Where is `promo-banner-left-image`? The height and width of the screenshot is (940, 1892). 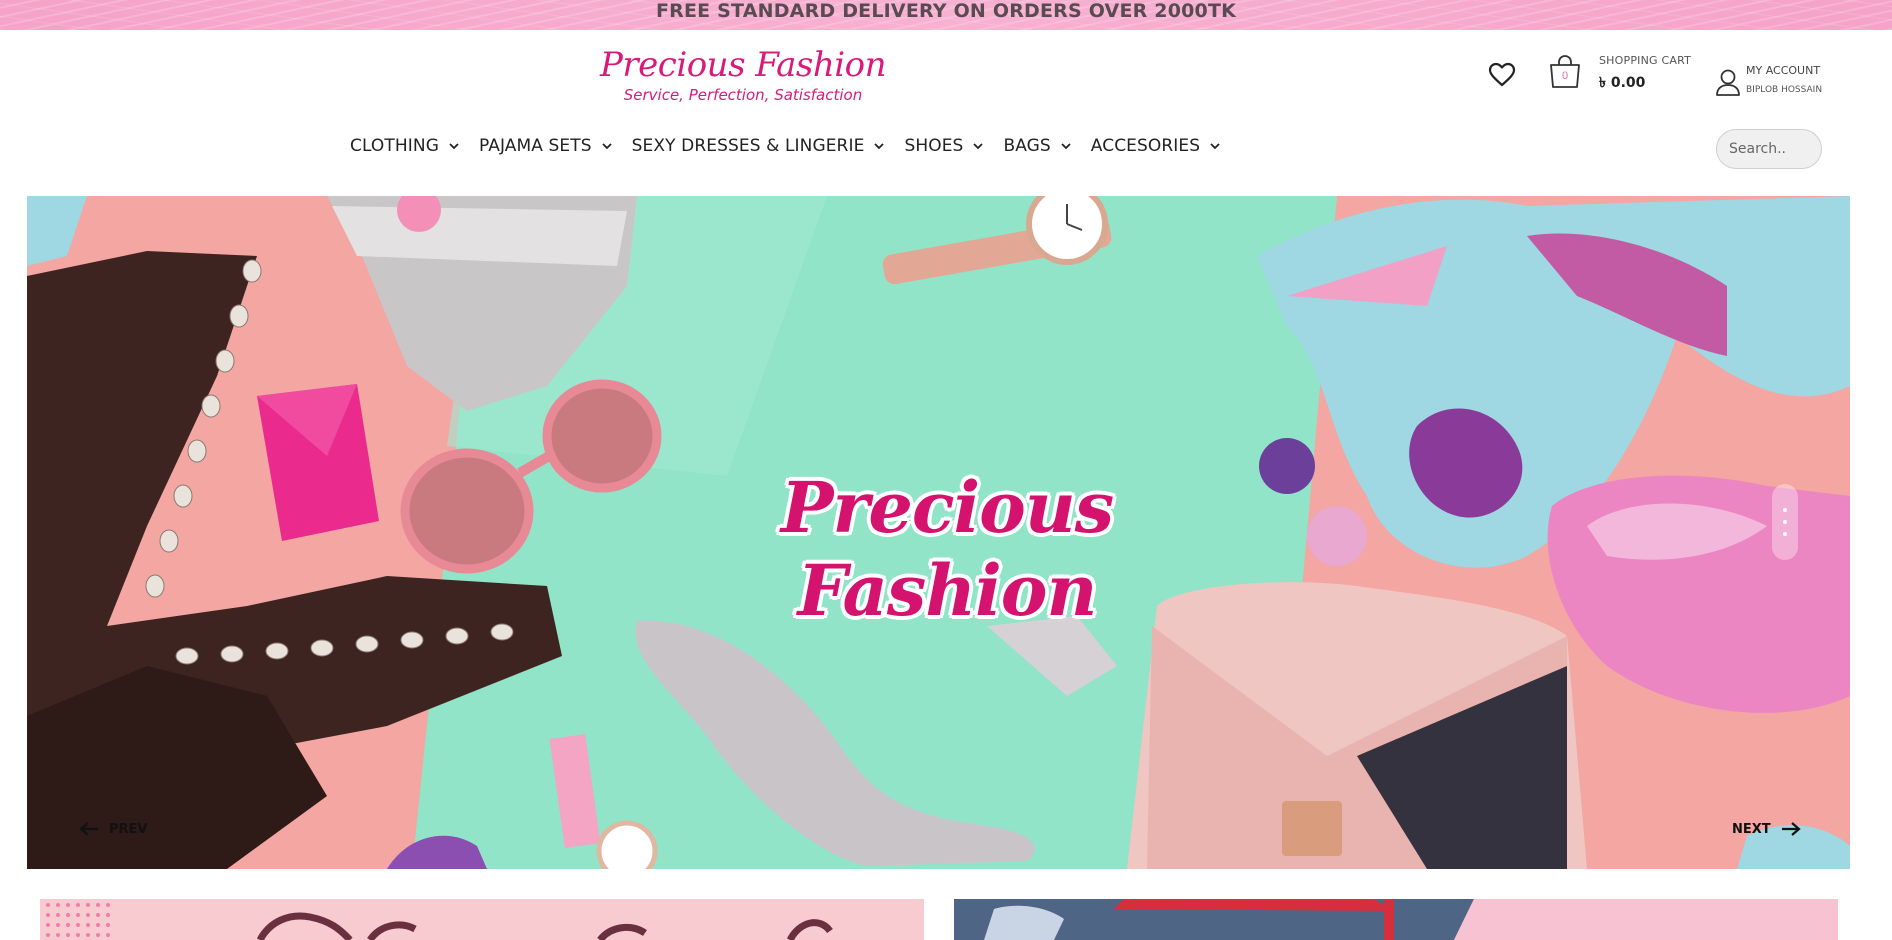
promo-banner-left-image is located at coordinates (482, 919).